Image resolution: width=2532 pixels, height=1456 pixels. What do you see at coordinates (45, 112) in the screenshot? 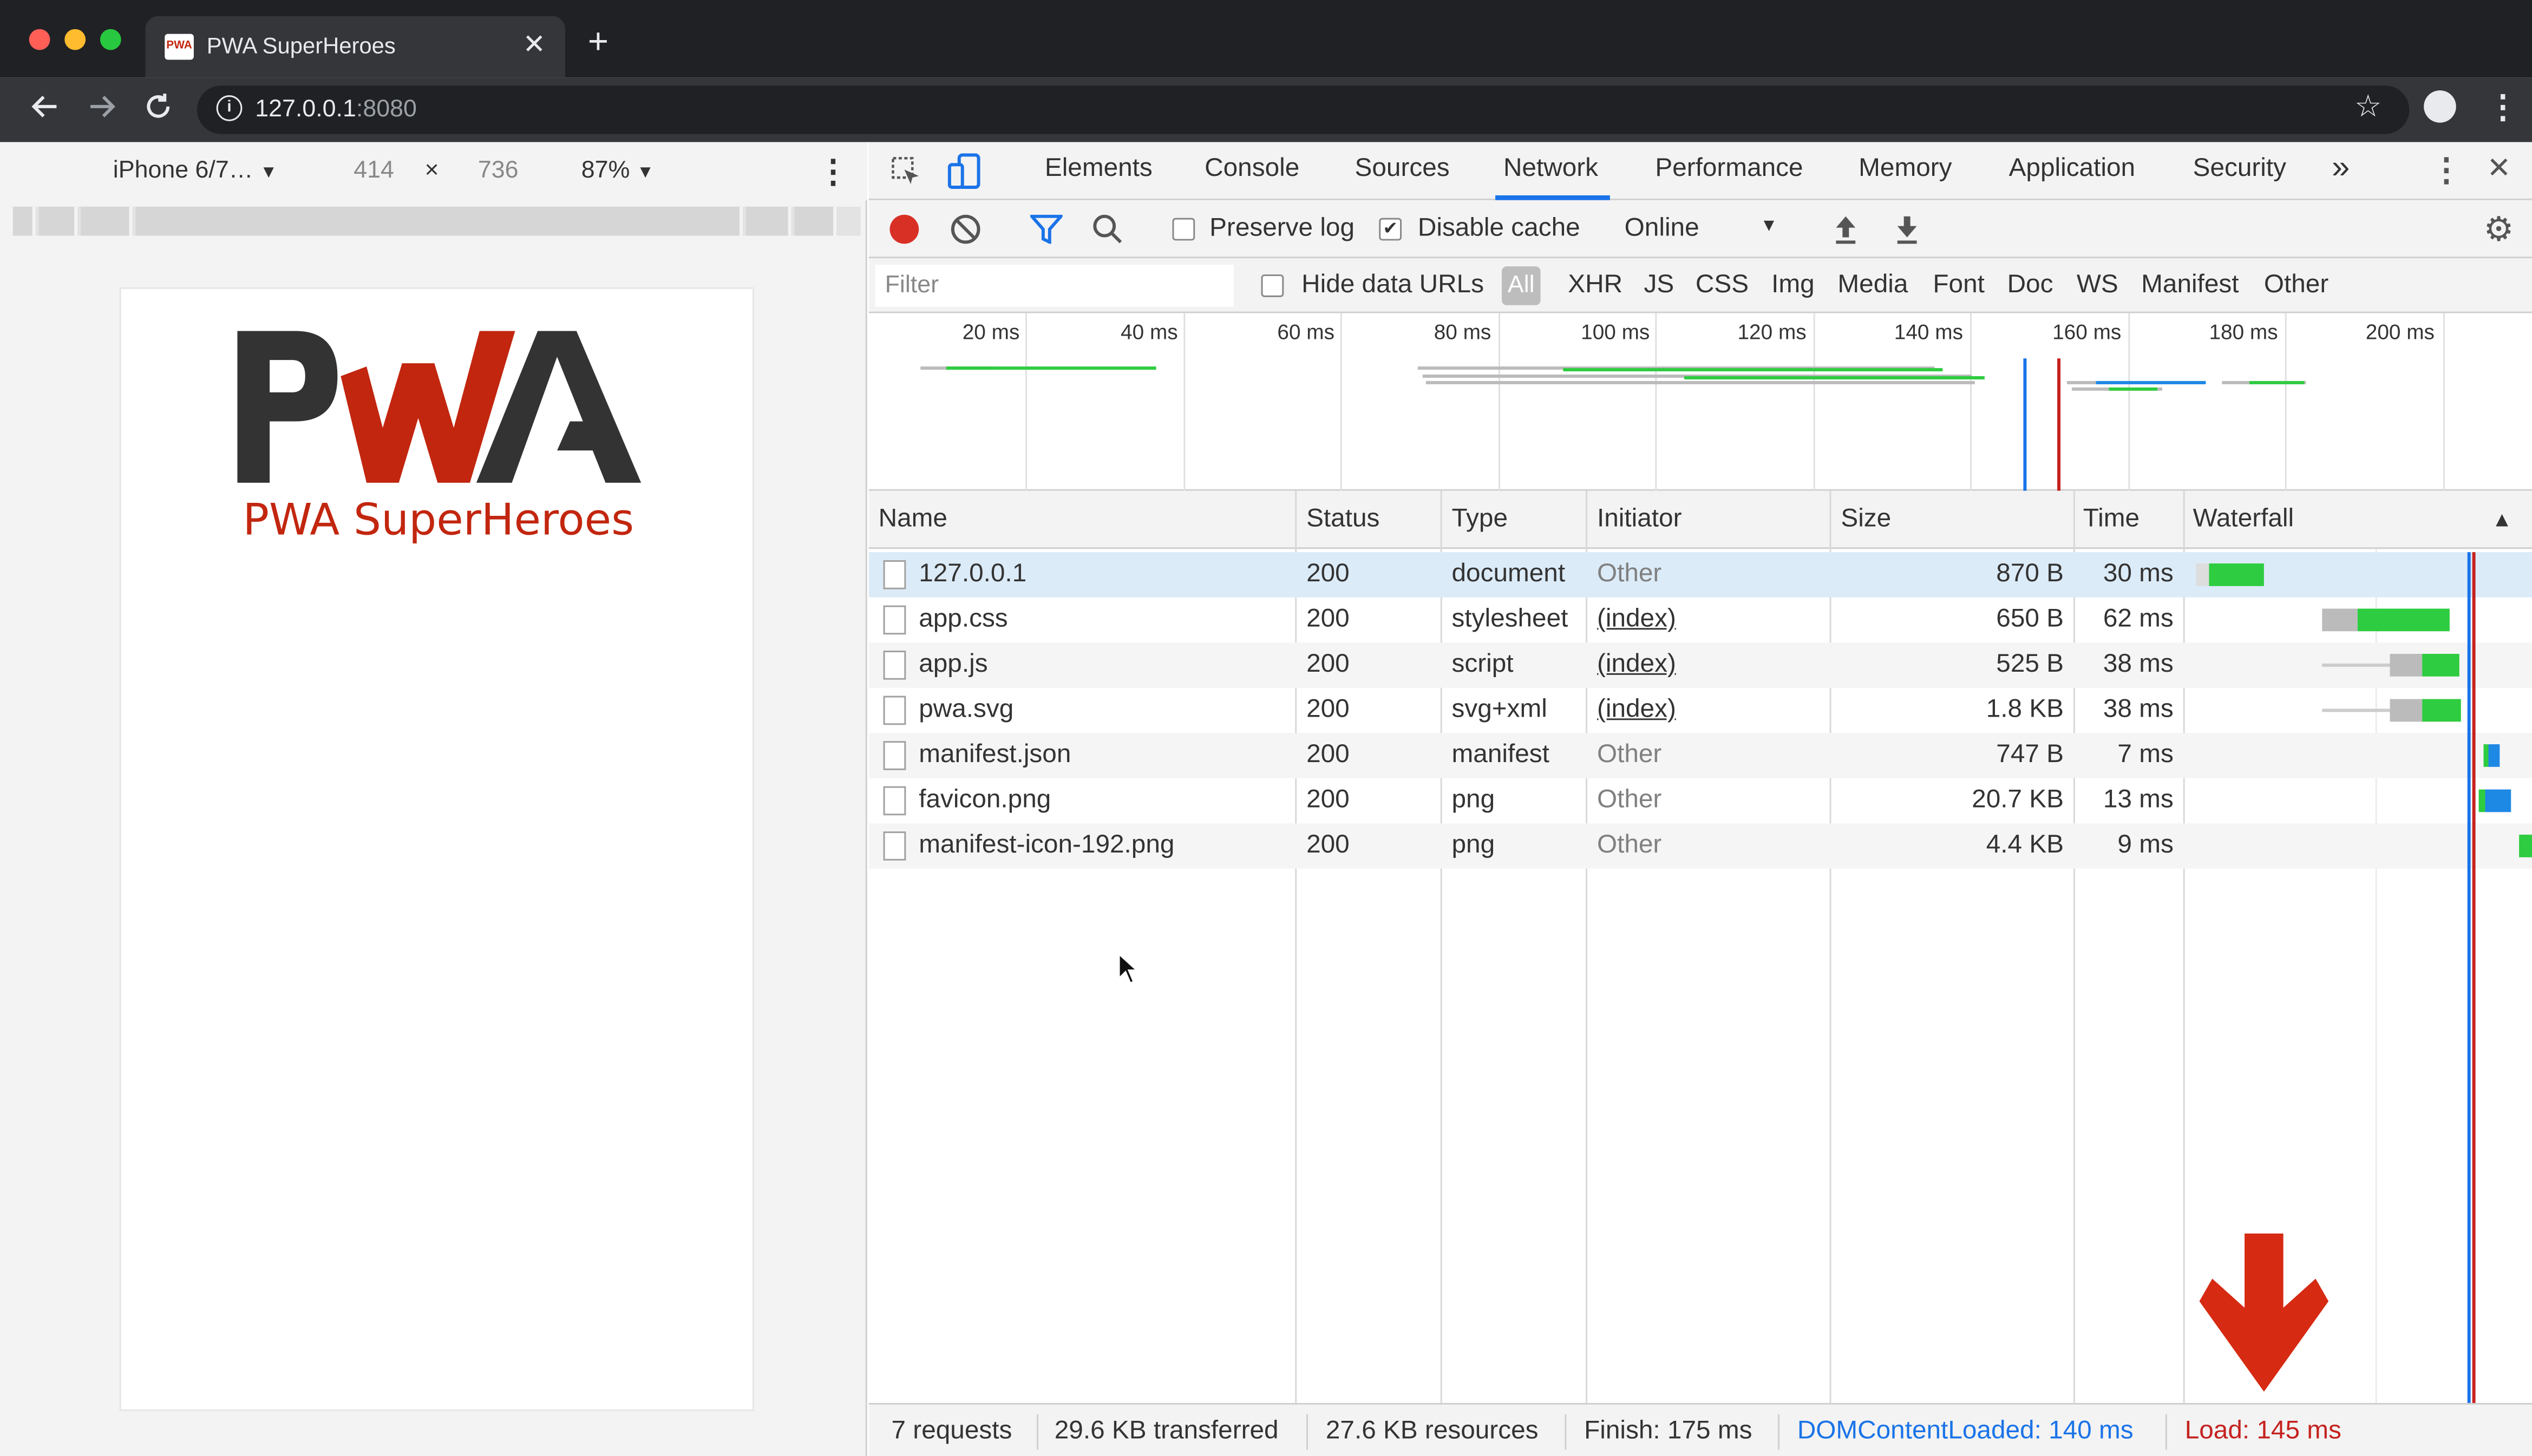
I see `back-icon` at bounding box center [45, 112].